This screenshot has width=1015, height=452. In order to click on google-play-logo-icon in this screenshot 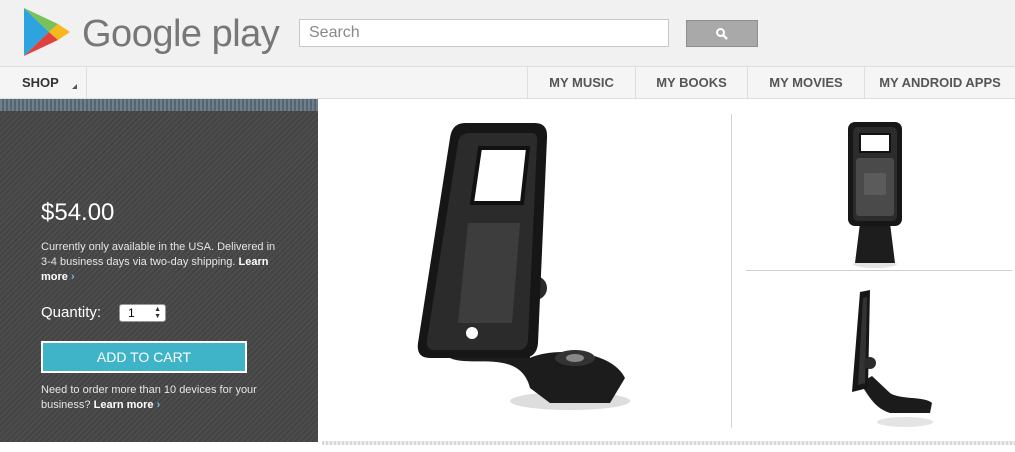, I will do `click(47, 32)`.